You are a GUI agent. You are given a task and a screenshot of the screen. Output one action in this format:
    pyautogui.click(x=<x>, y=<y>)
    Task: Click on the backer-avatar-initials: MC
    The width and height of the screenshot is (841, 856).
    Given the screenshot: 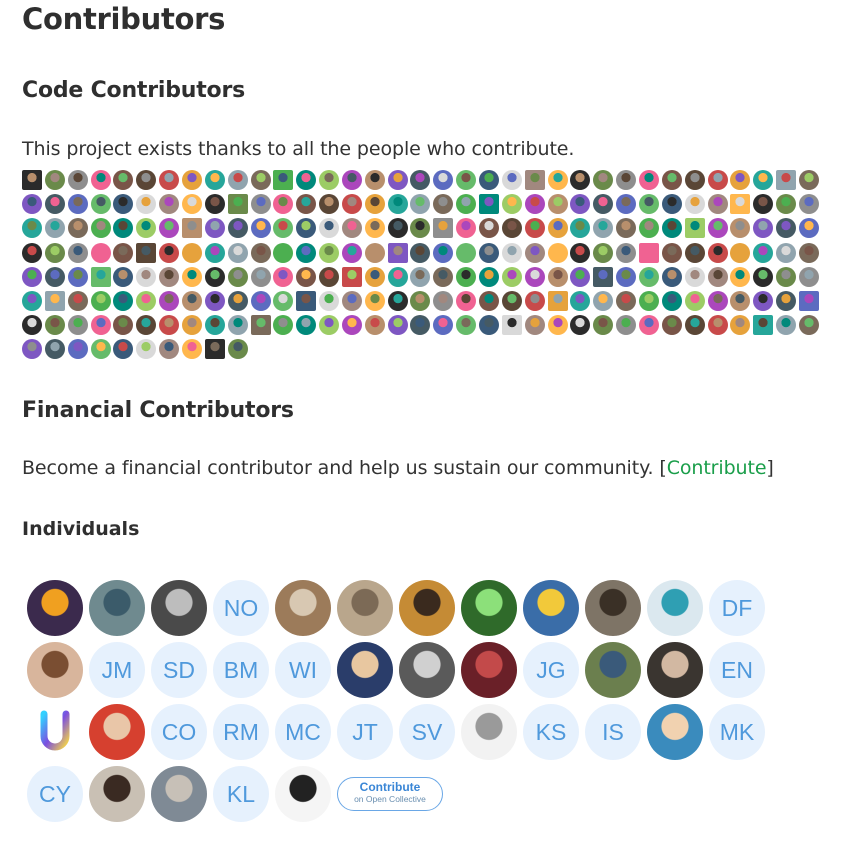 What is the action you would take?
    pyautogui.click(x=303, y=732)
    